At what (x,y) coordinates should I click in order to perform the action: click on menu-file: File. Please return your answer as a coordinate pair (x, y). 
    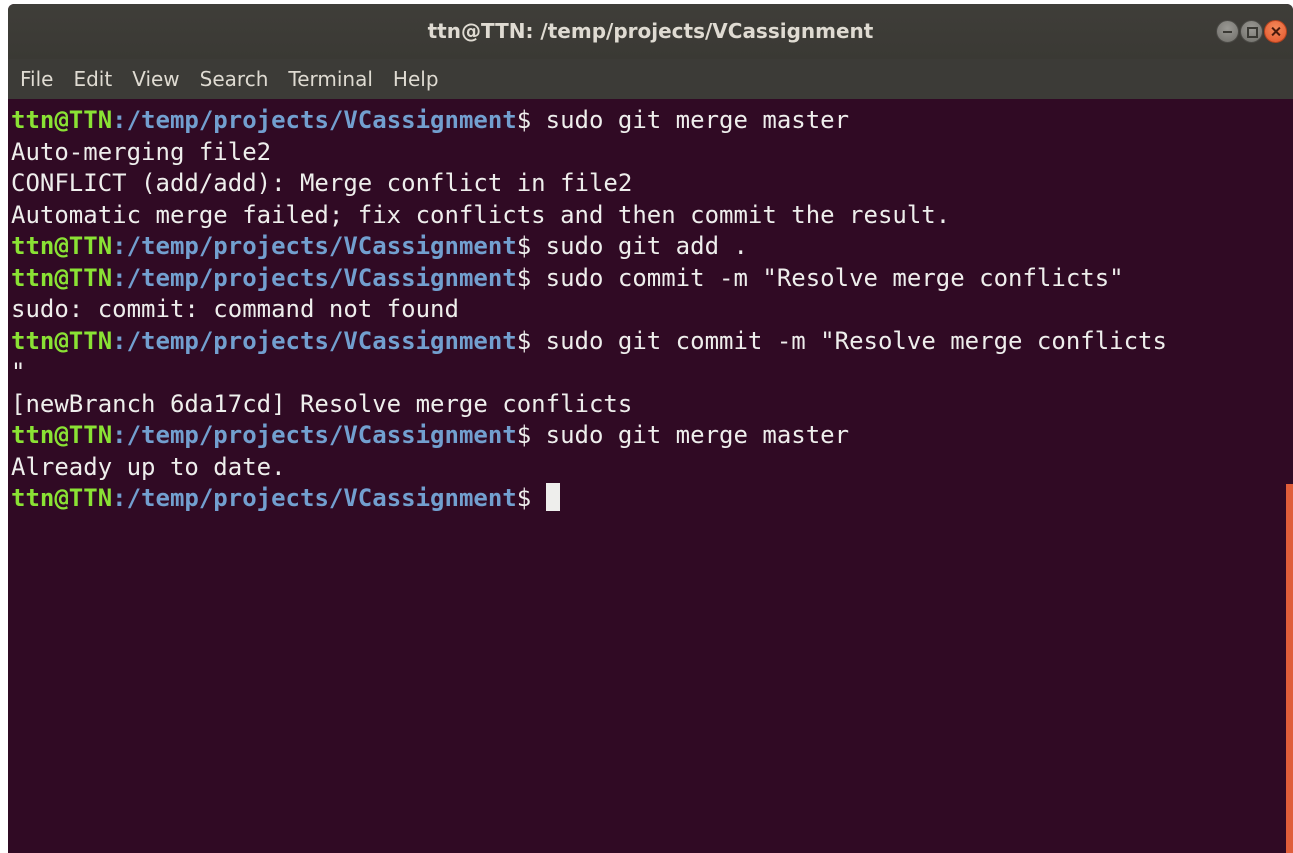
    Looking at the image, I should click on (35, 79).